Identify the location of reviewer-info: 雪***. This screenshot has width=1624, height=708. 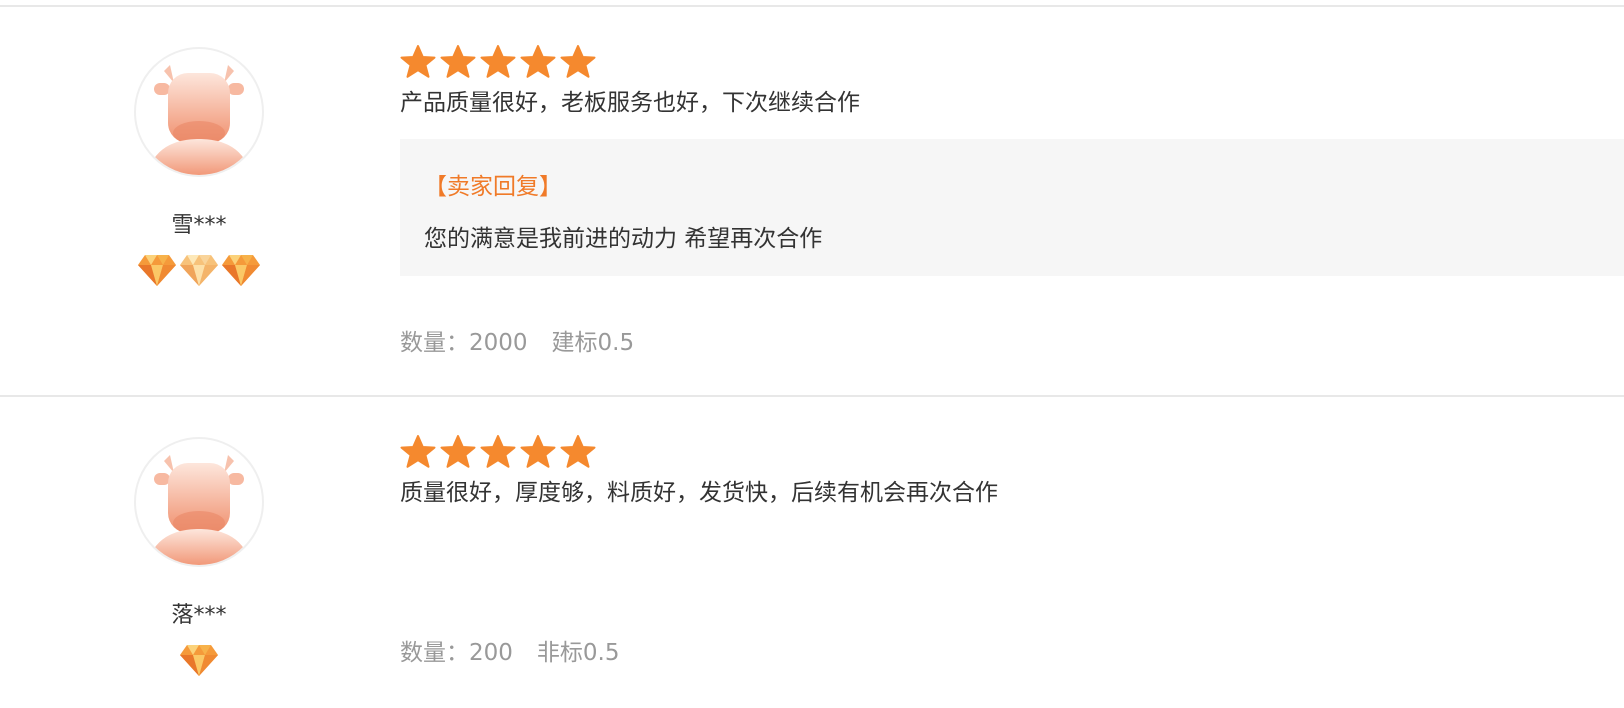
(200, 201).